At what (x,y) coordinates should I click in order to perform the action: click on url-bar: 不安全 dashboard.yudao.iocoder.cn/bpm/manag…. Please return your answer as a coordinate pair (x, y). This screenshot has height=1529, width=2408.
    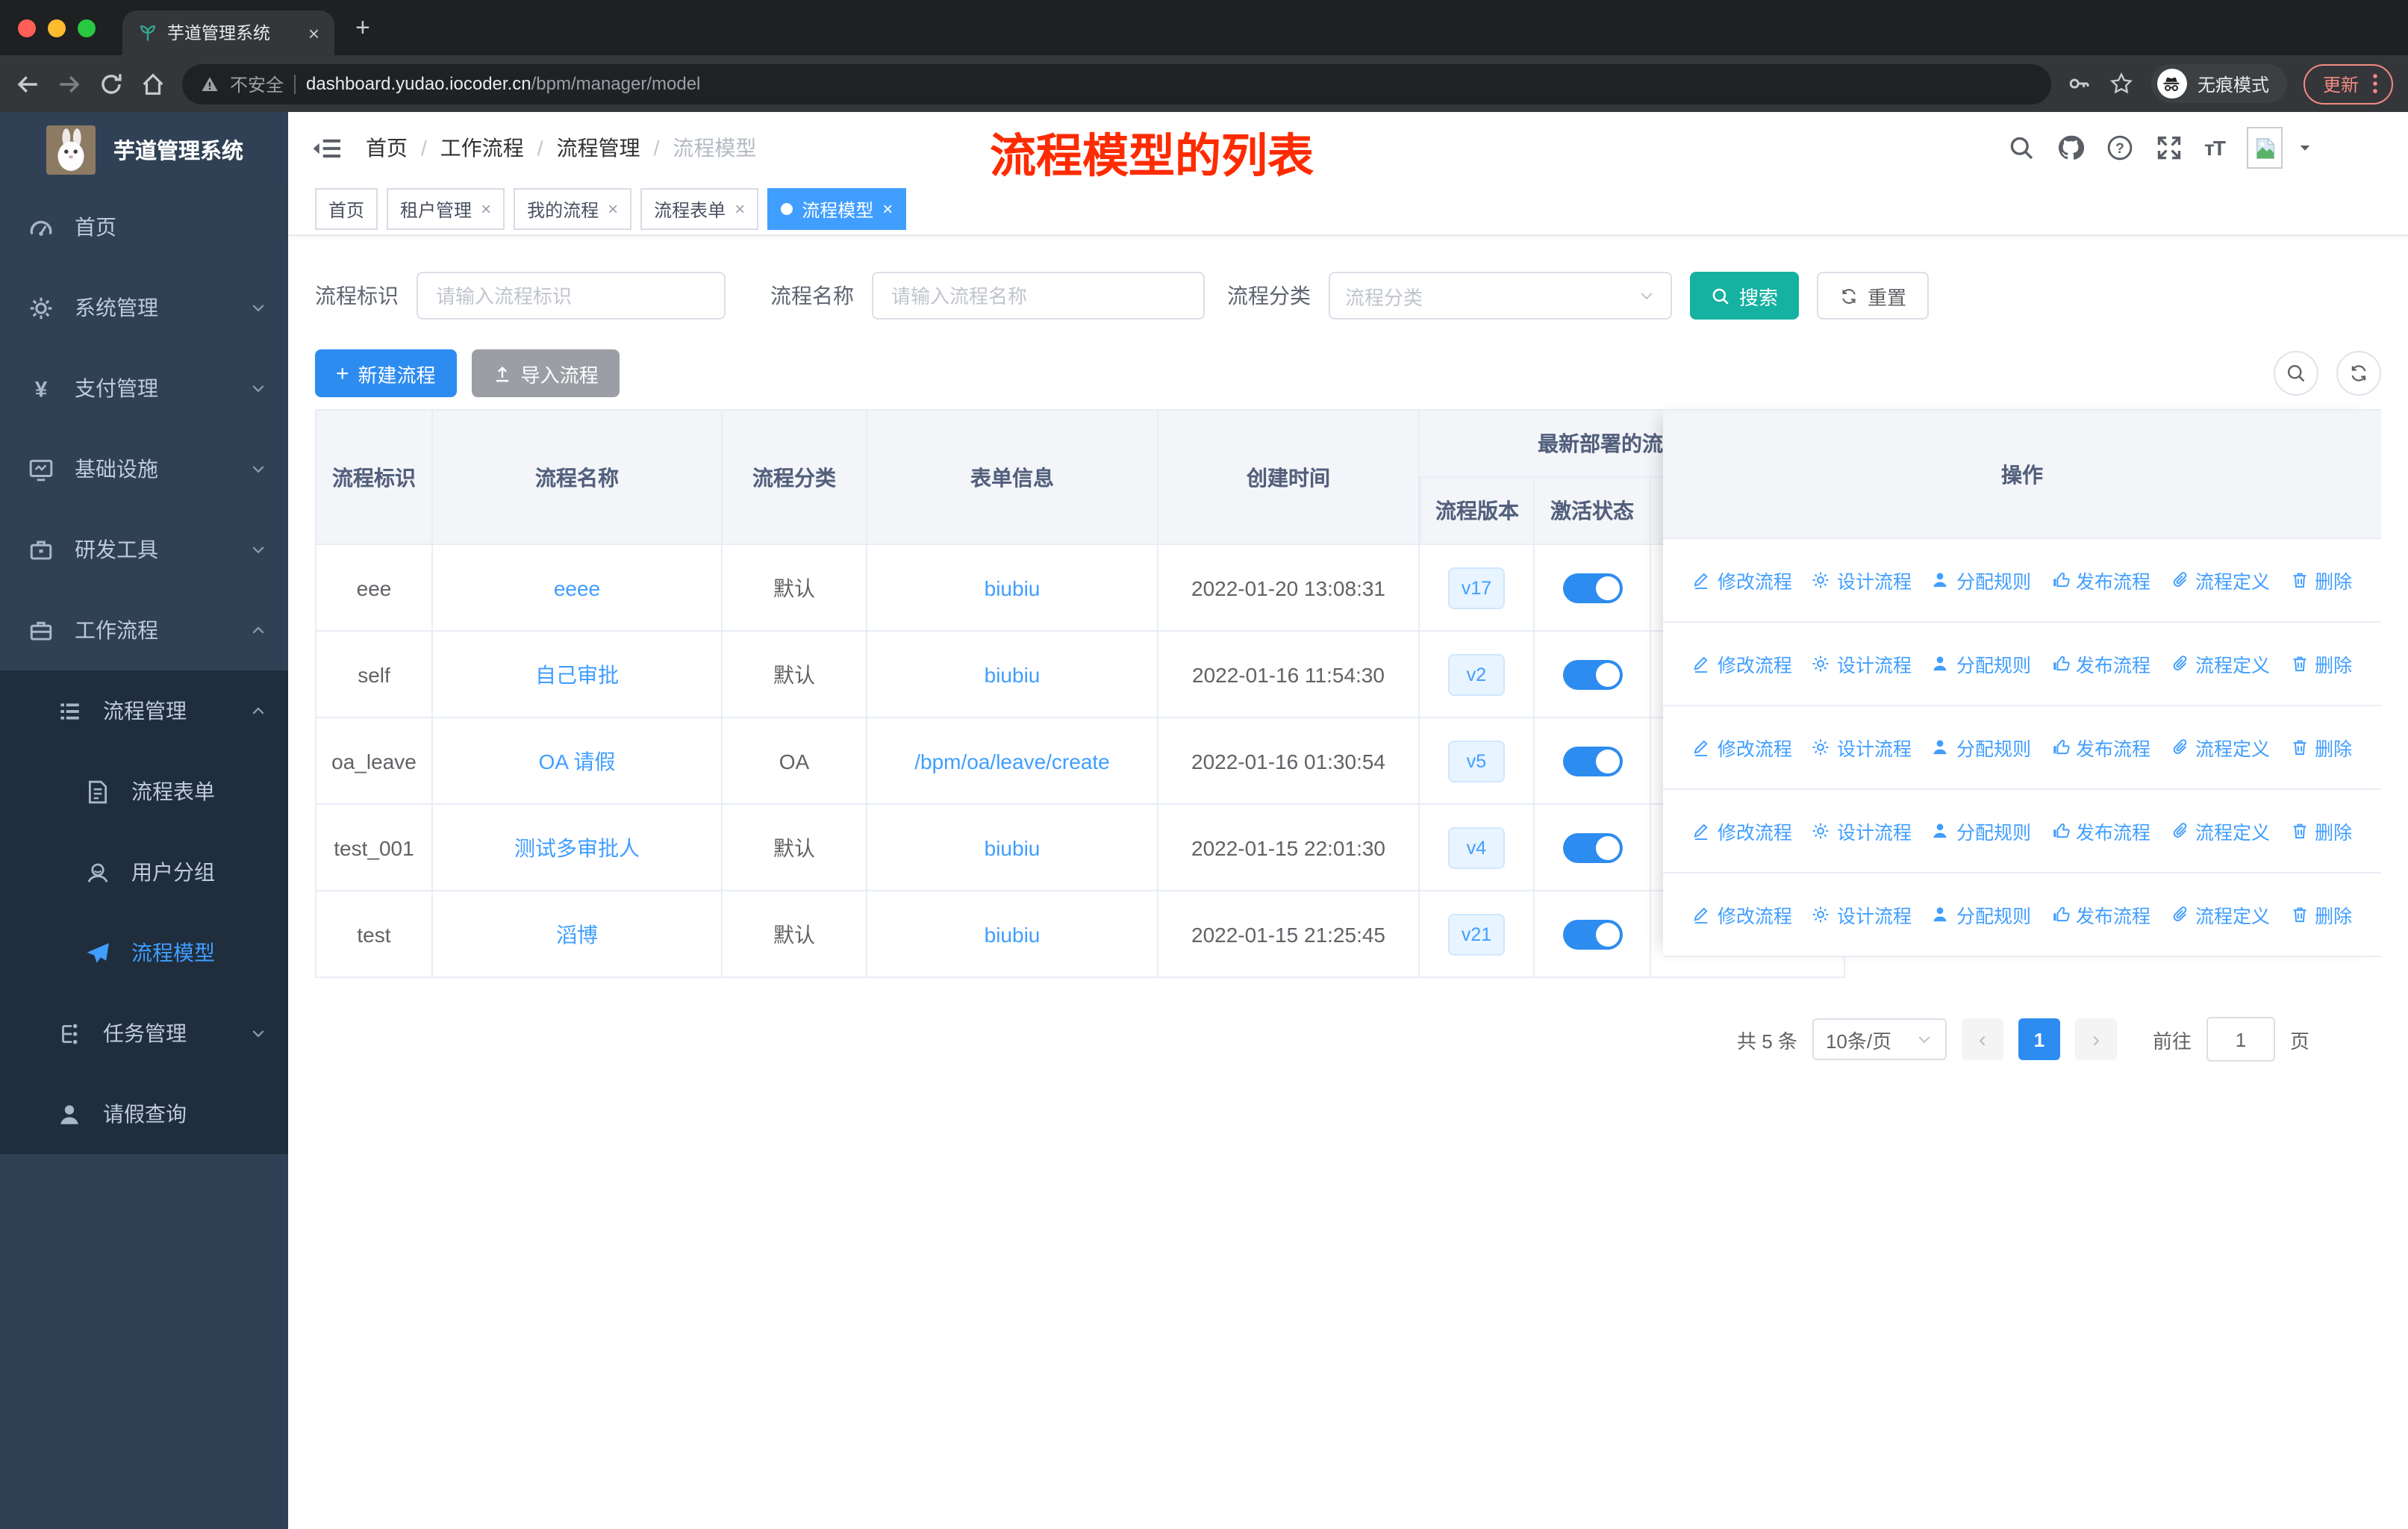
    Looking at the image, I should click on (1116, 83).